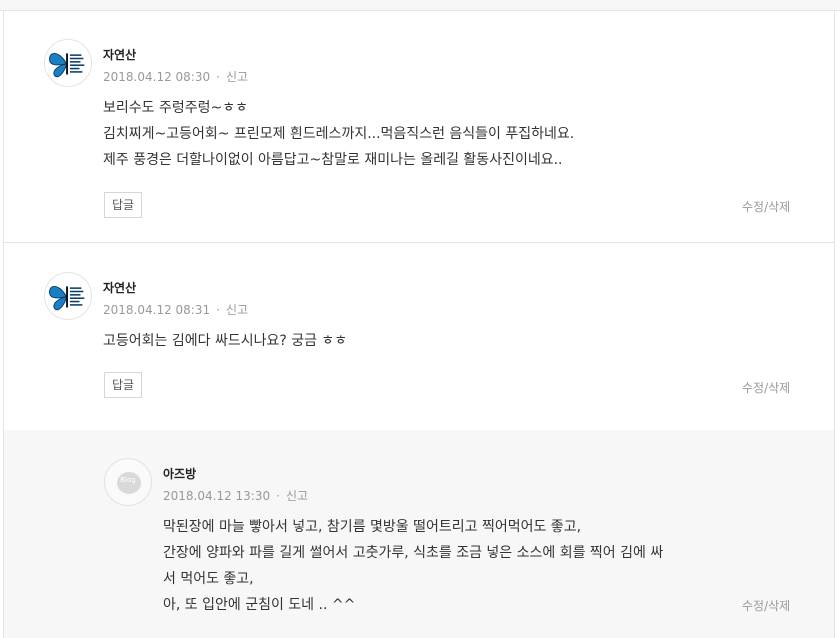 The image size is (840, 638). I want to click on reply-date: 2018.04.12 13:30, so click(217, 496).